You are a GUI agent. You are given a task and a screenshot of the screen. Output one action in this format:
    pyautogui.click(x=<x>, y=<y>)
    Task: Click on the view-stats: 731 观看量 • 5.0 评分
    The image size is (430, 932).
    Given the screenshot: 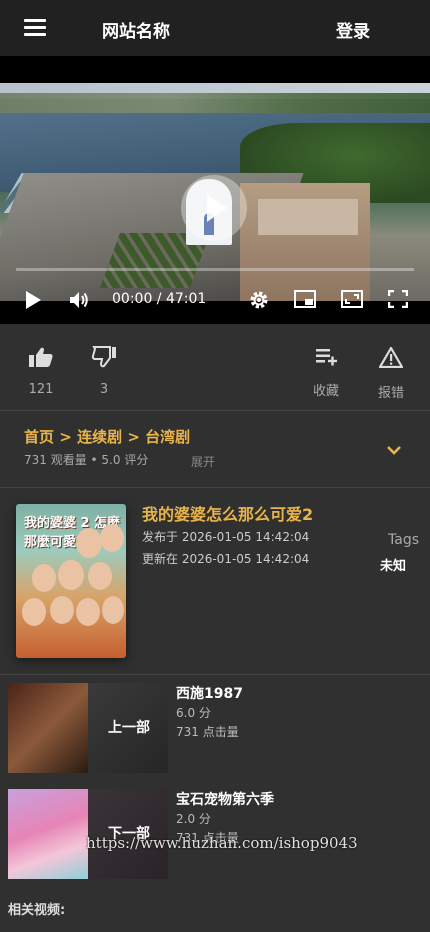 What is the action you would take?
    pyautogui.click(x=86, y=460)
    